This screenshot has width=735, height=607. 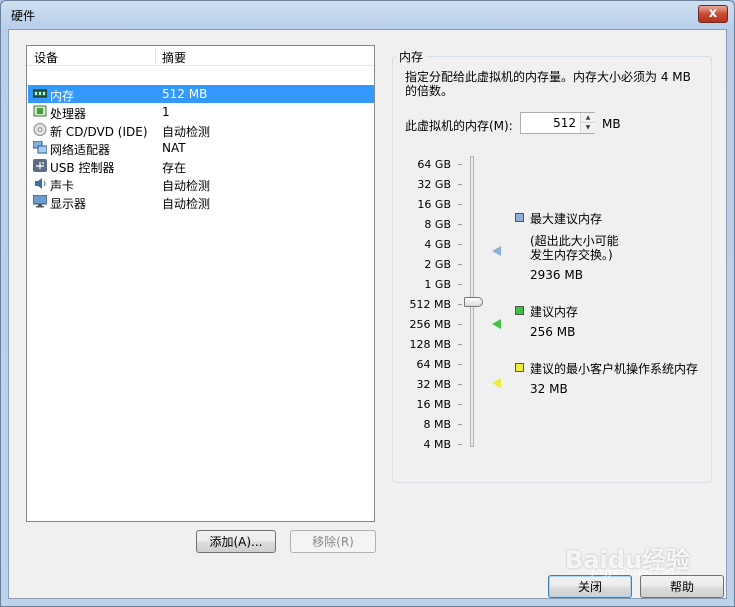 What do you see at coordinates (174, 168) in the screenshot?
I see `device-summary: 存在` at bounding box center [174, 168].